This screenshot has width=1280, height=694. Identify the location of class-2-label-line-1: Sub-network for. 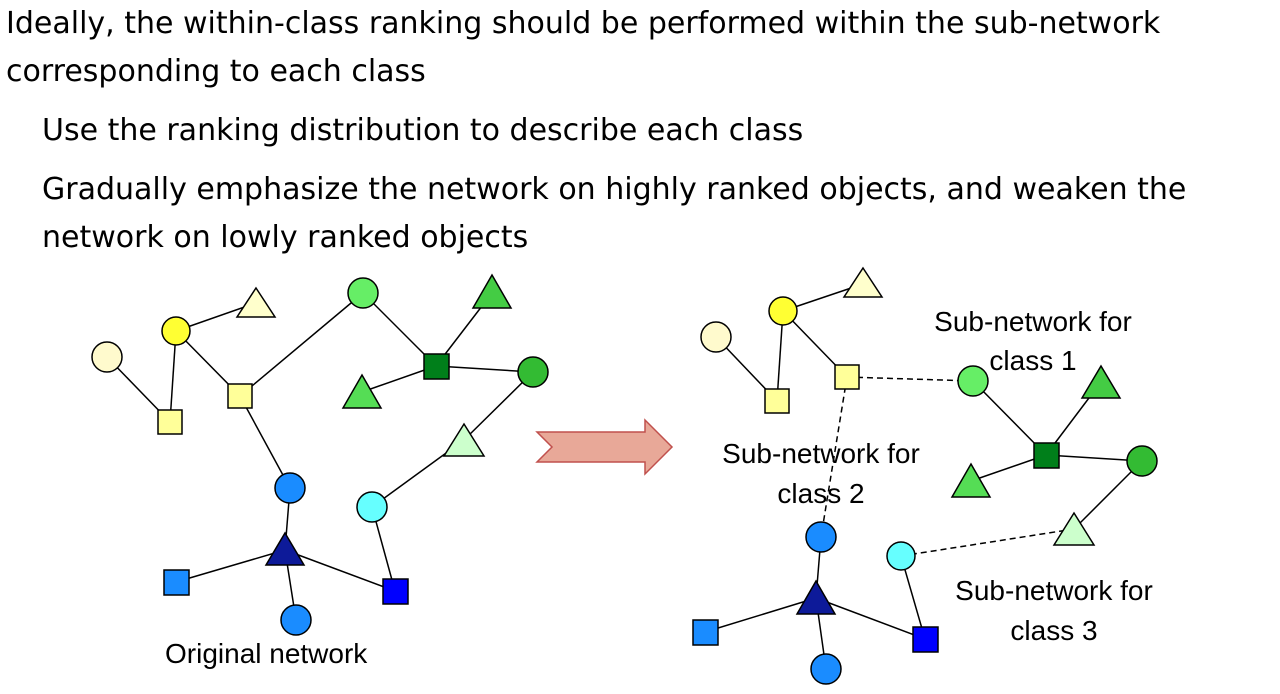
(821, 453).